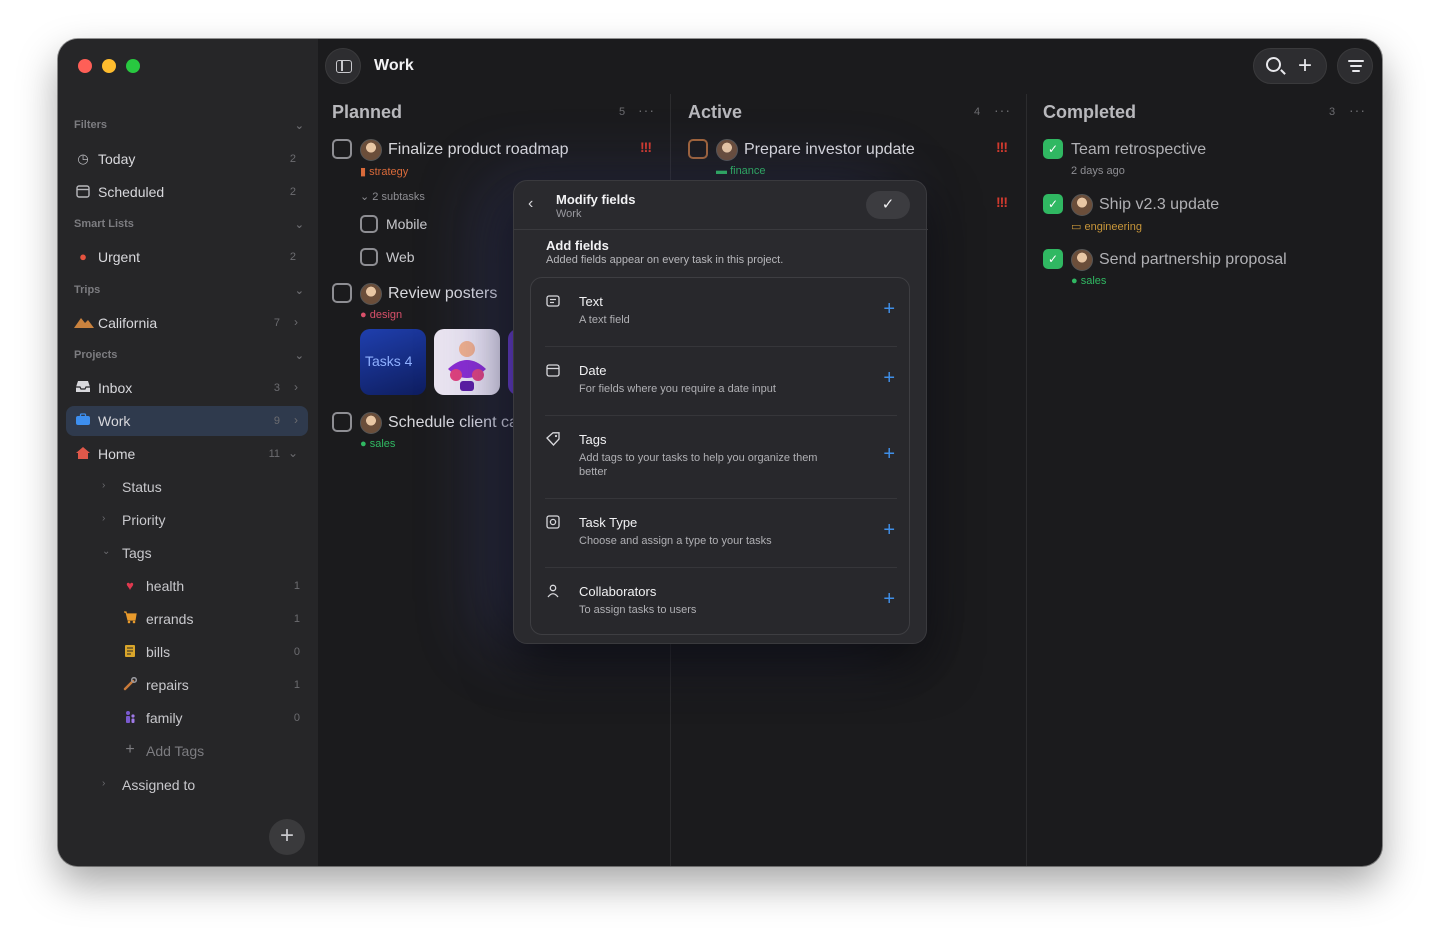  I want to click on sidebar-item-home: Home 11 ⌄, so click(187, 454).